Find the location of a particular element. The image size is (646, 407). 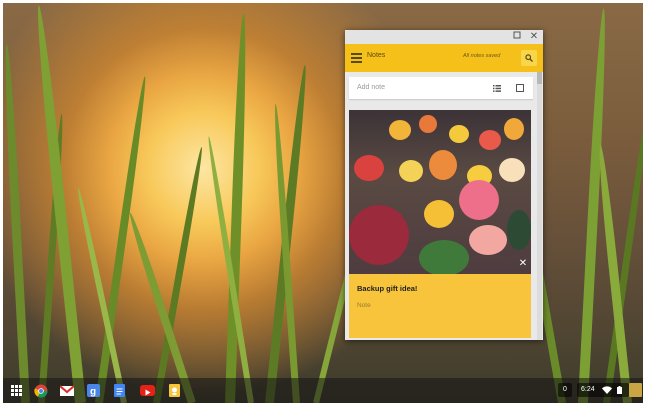

battery-icon is located at coordinates (619, 390).